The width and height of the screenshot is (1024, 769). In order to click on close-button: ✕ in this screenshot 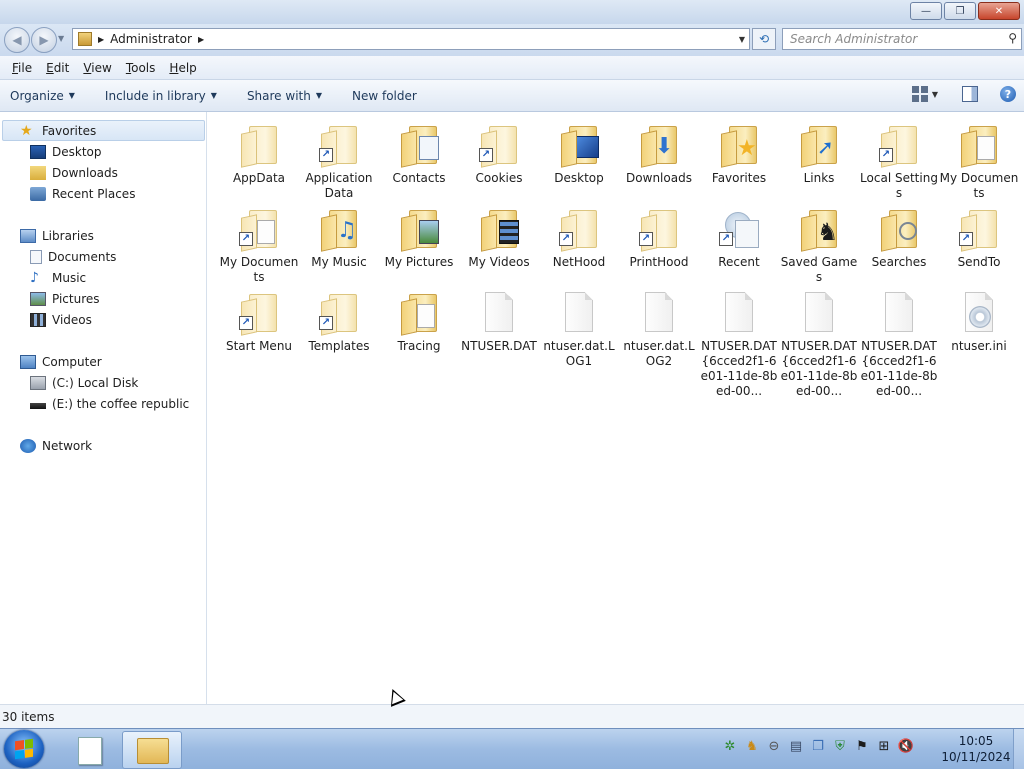, I will do `click(999, 11)`.